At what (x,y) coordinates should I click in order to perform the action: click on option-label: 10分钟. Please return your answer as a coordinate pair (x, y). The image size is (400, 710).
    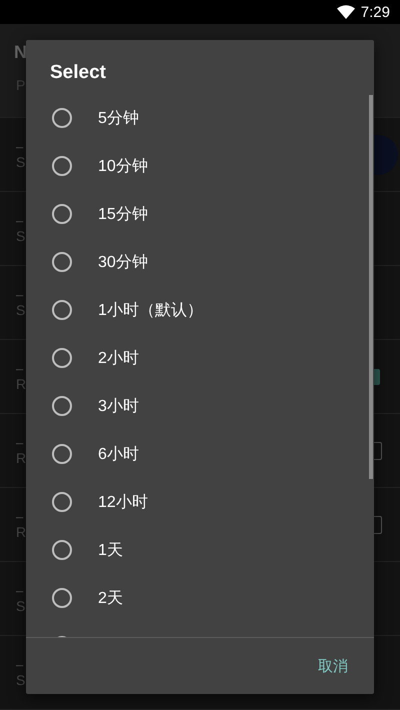
    Looking at the image, I should click on (123, 166).